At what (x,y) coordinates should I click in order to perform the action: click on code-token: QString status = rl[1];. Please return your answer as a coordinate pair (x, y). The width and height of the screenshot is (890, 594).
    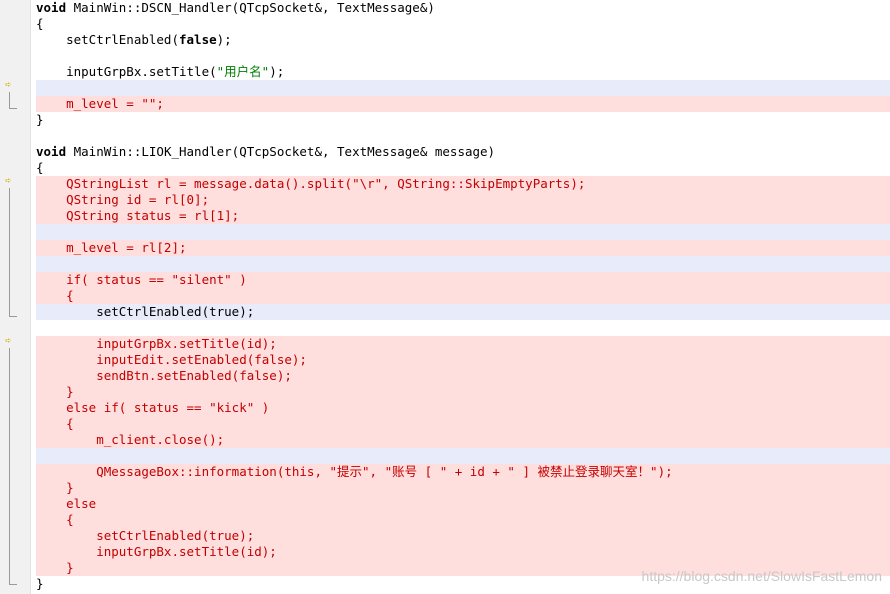
    Looking at the image, I should click on (138, 215).